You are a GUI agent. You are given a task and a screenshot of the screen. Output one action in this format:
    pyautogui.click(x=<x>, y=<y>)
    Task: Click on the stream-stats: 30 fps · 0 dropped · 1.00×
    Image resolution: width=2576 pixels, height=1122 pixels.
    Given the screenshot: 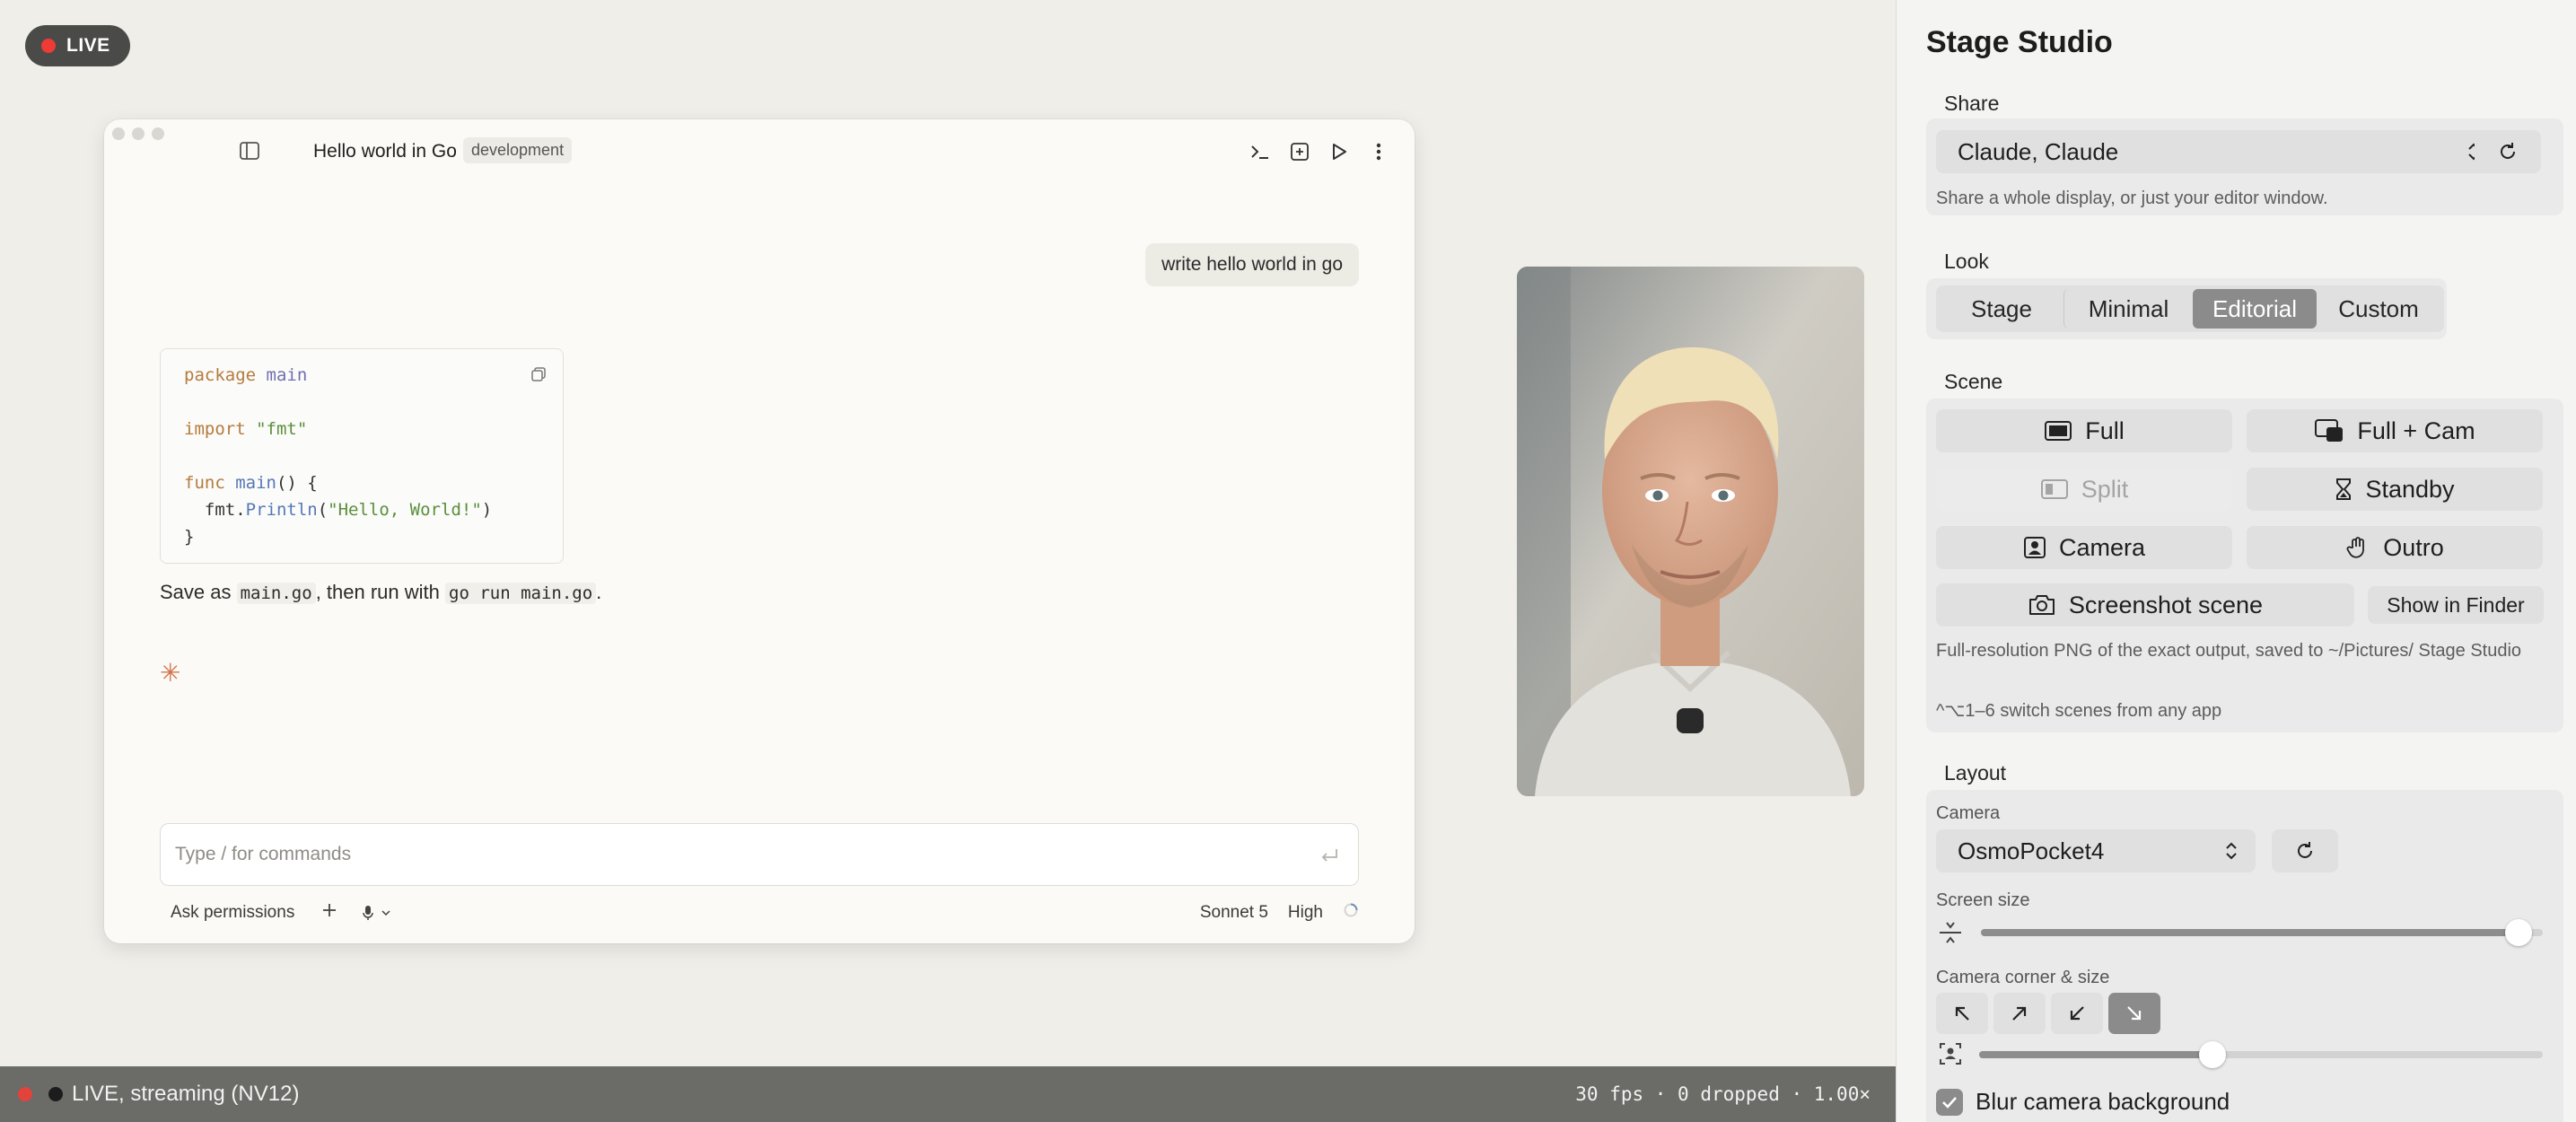 What is the action you would take?
    pyautogui.click(x=1723, y=1094)
    